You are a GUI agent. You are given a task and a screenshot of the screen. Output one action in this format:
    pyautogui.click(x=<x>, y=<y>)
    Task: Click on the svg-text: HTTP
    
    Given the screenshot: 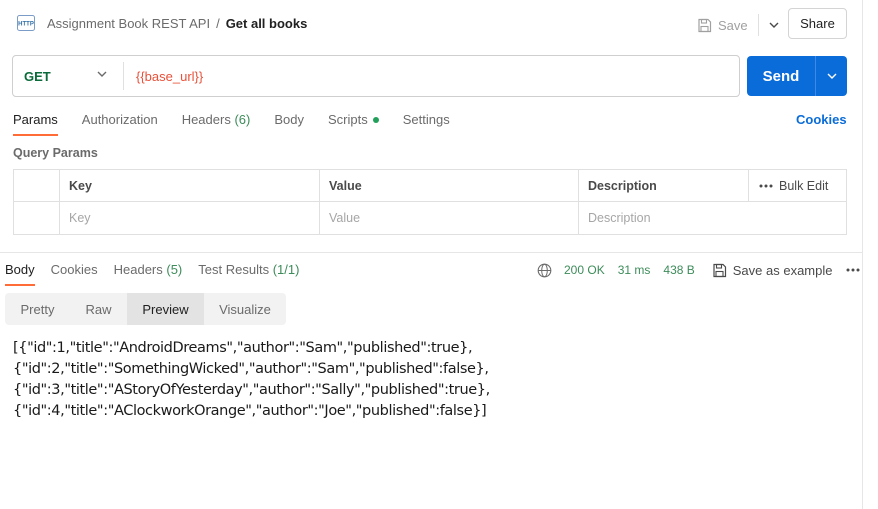 What is the action you would take?
    pyautogui.click(x=26, y=25)
    